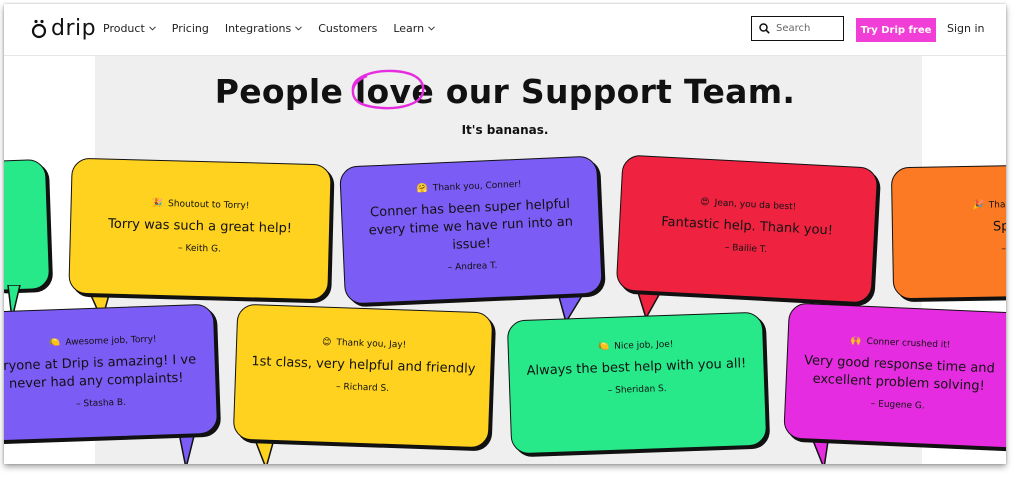 The image size is (1024, 485). What do you see at coordinates (896, 30) in the screenshot?
I see `try-drip-free-button: Try Drip free` at bounding box center [896, 30].